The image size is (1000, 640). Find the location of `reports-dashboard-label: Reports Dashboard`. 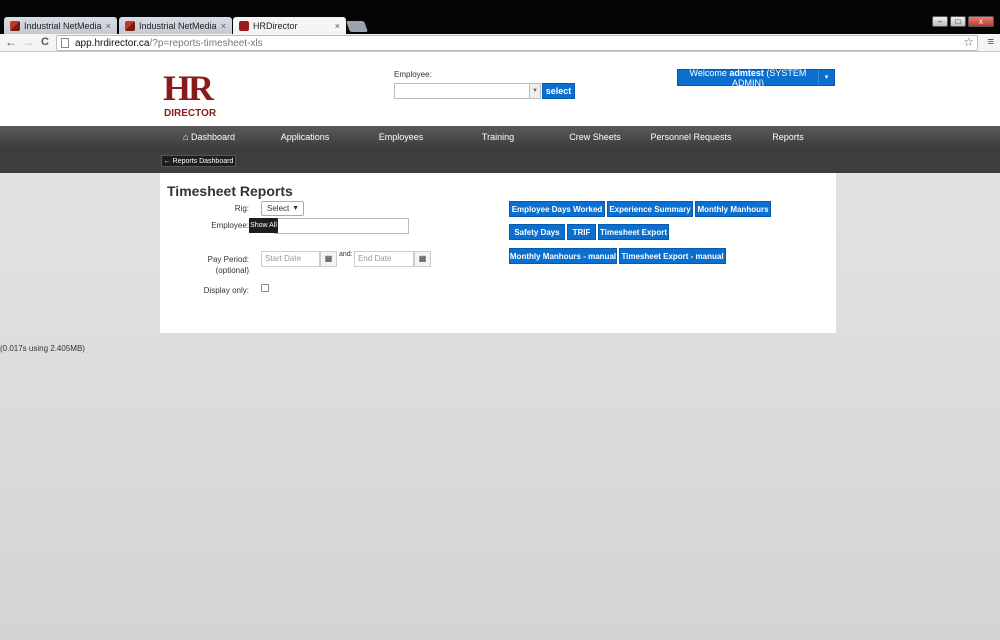

reports-dashboard-label: Reports Dashboard is located at coordinates (203, 161).